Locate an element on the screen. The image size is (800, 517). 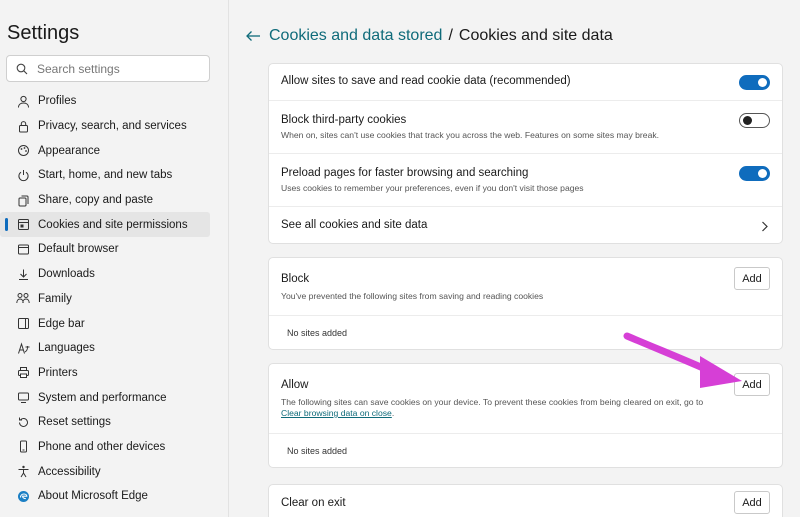
share-icon is located at coordinates (23, 200).